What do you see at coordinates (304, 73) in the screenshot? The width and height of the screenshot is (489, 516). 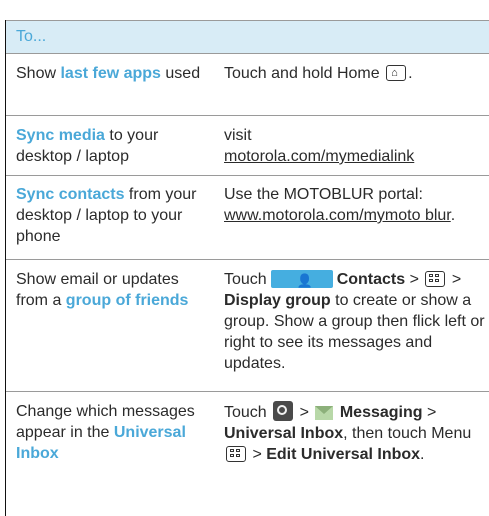 I see `instruction-text: Touch and hold Home` at bounding box center [304, 73].